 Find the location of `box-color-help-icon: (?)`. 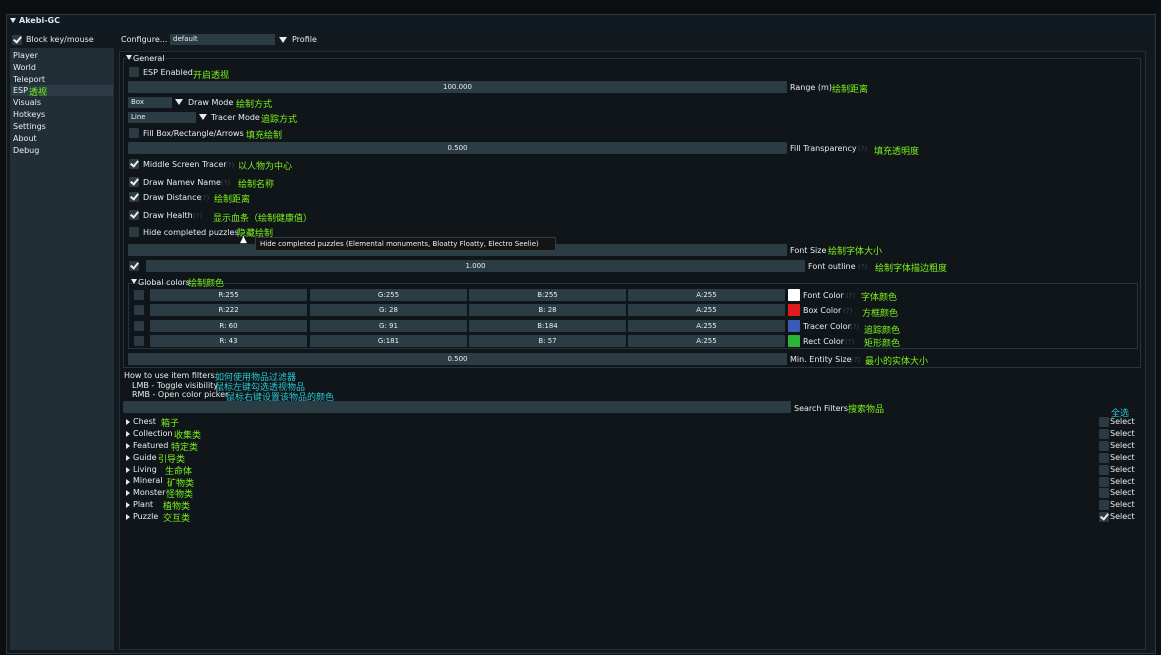

box-color-help-icon: (?) is located at coordinates (847, 311).